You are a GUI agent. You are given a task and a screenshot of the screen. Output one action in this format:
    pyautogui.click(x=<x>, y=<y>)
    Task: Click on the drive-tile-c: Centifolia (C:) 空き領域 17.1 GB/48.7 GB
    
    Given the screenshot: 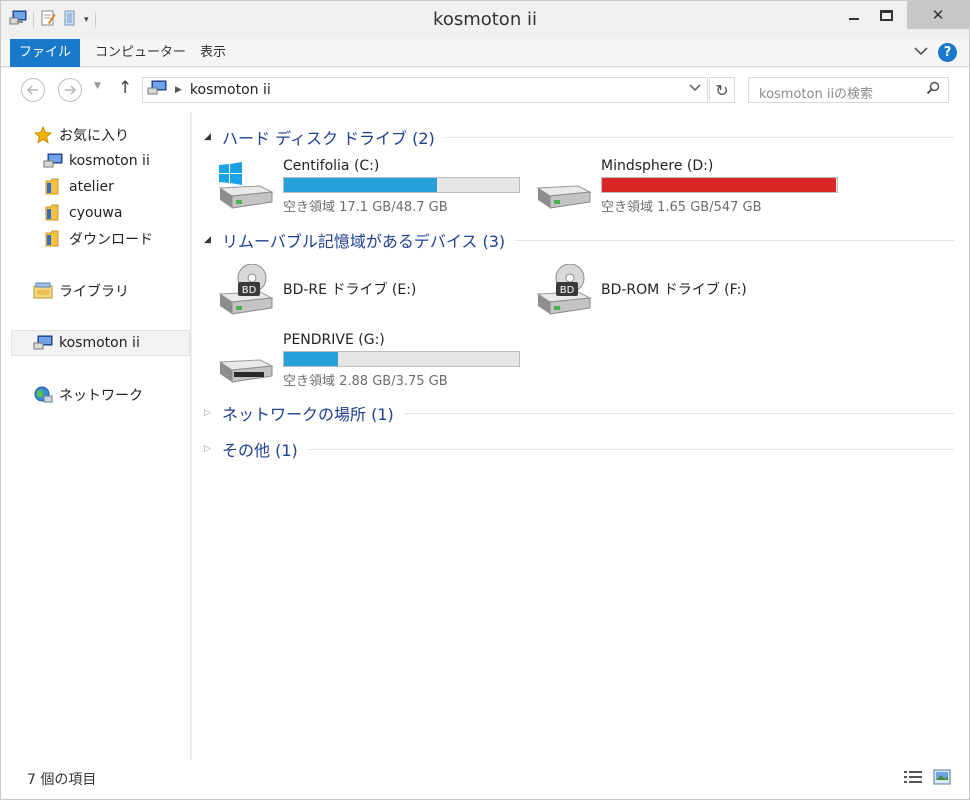 What is the action you would take?
    pyautogui.click(x=368, y=186)
    